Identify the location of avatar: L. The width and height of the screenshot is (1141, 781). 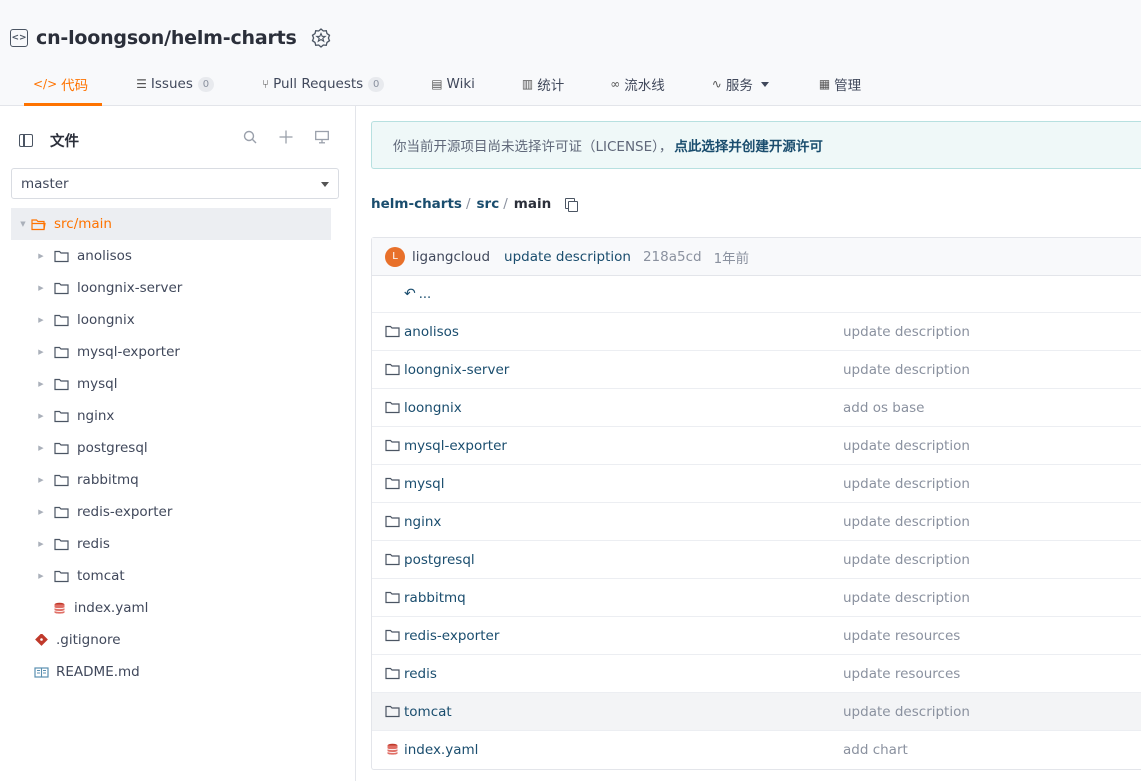
(395, 256).